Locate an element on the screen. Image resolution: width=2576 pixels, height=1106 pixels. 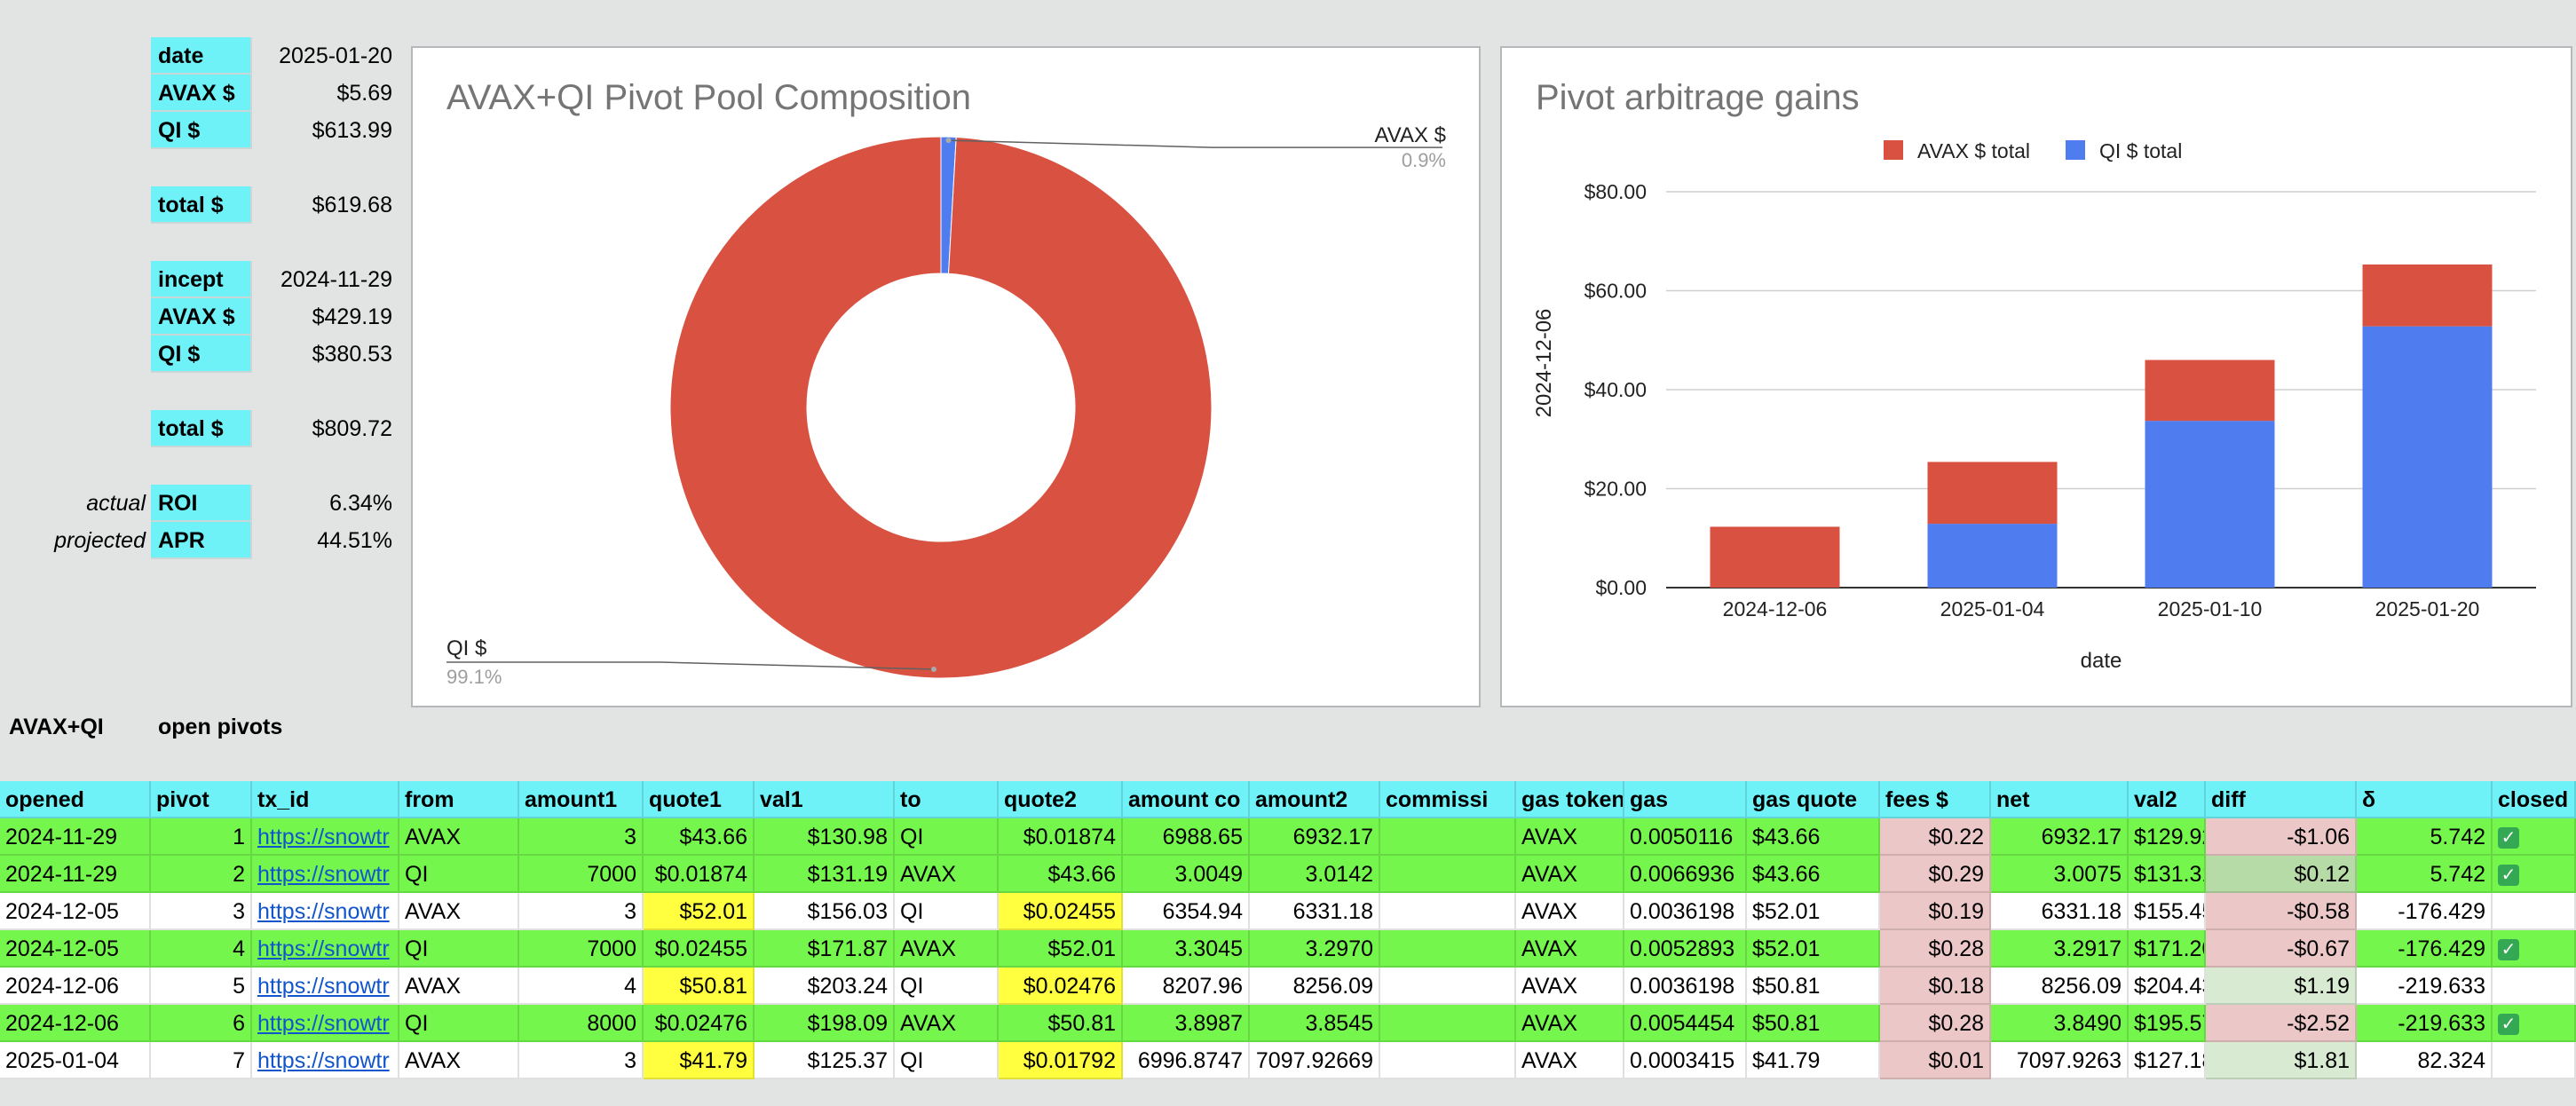
table-cell: 0.0054454 is located at coordinates (1685, 1023).